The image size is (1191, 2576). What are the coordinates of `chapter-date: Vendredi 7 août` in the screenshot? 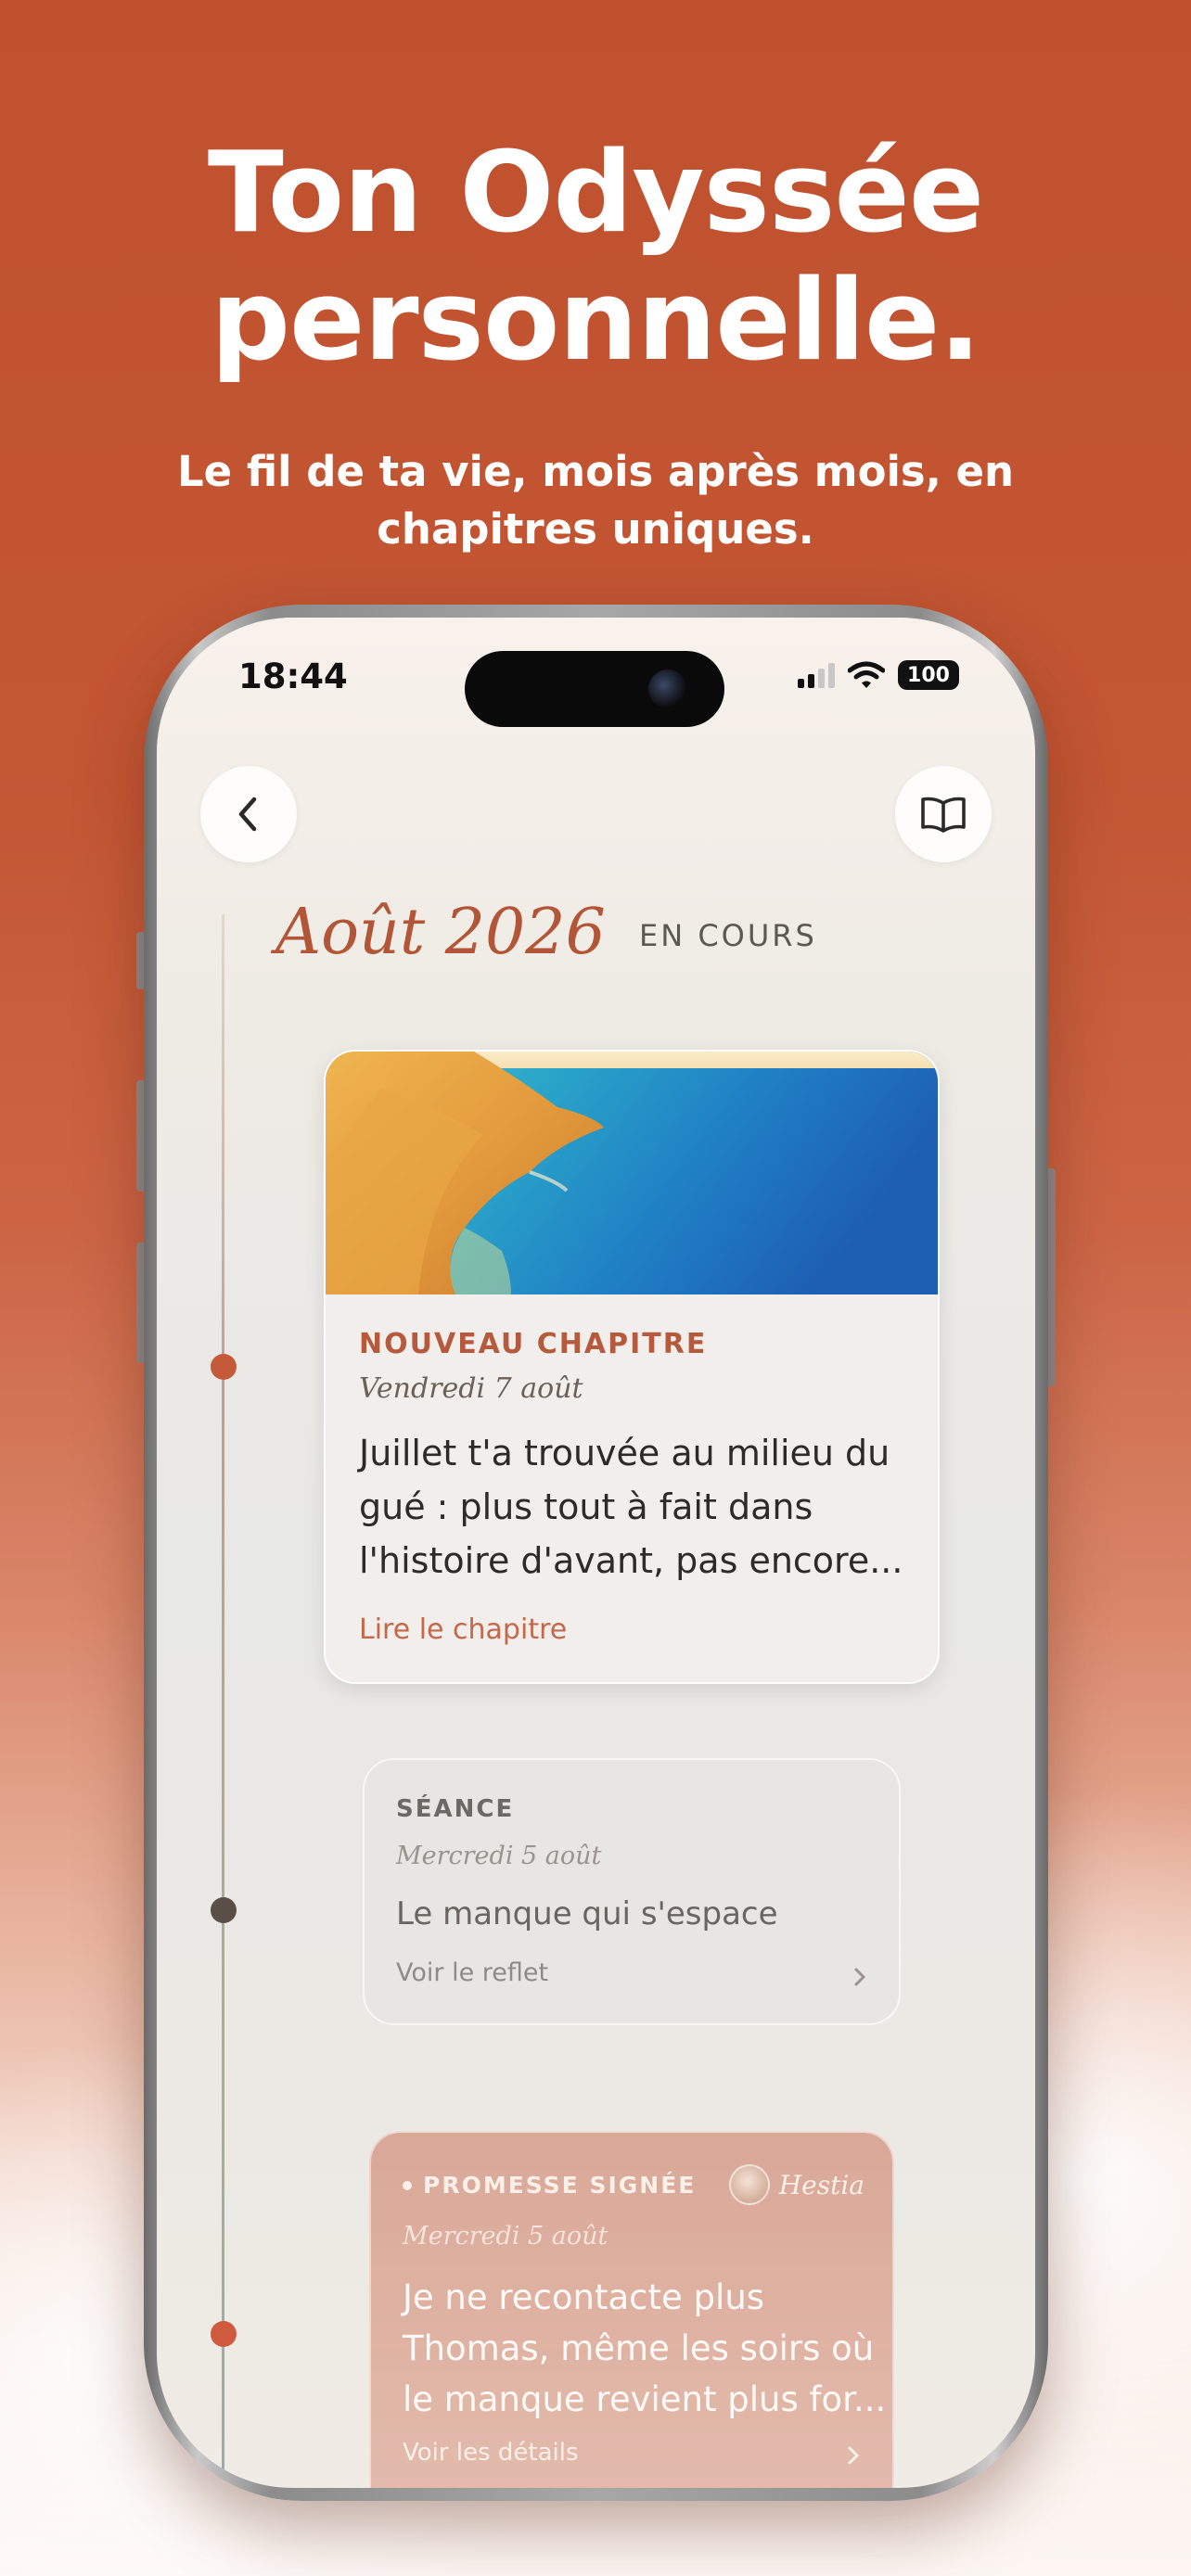 It's located at (471, 1388).